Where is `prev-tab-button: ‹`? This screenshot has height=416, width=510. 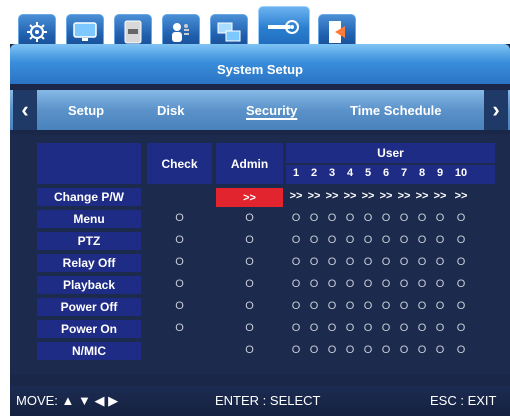 prev-tab-button: ‹ is located at coordinates (25, 110).